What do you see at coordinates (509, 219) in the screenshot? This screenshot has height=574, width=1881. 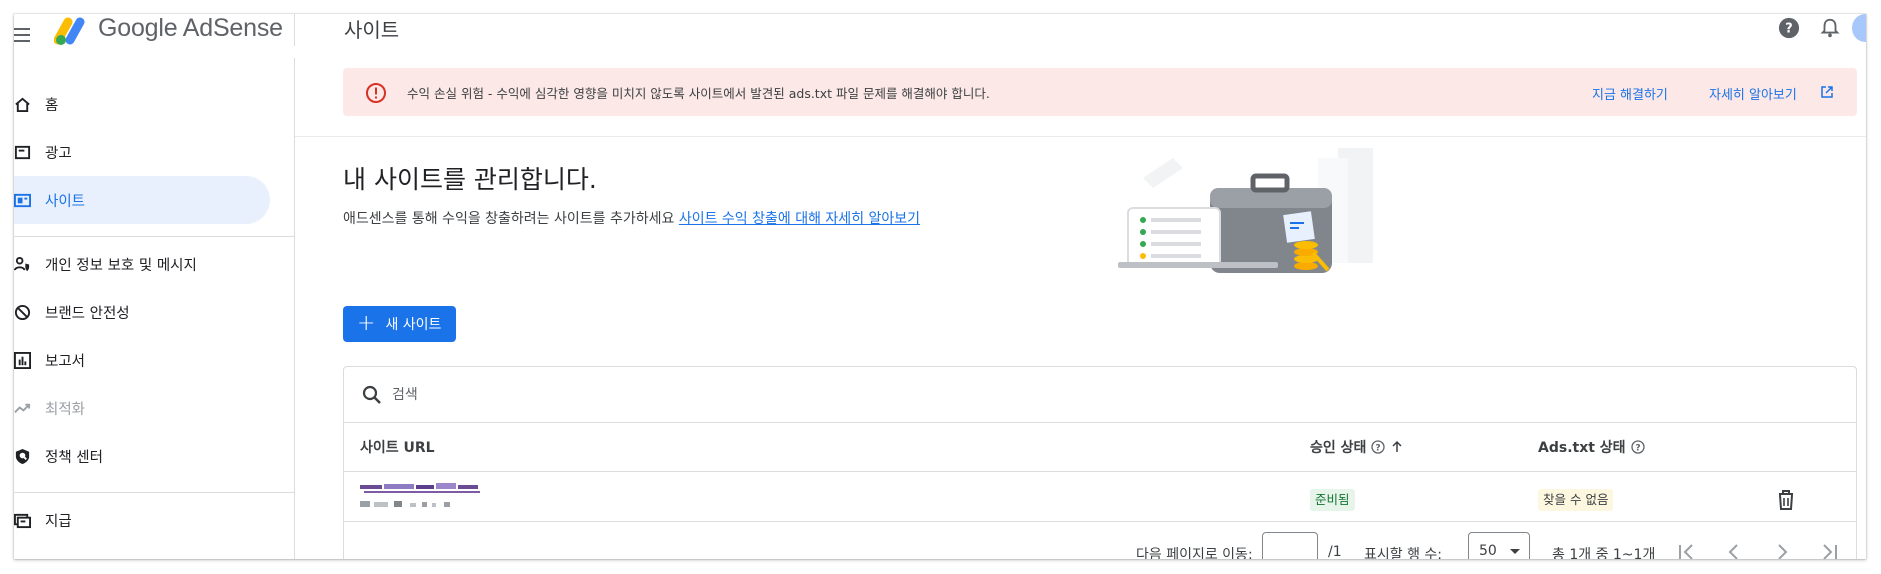 I see `description-text: 애드센스를 통해 수익을 창출하려는 사이트를 추가하세요` at bounding box center [509, 219].